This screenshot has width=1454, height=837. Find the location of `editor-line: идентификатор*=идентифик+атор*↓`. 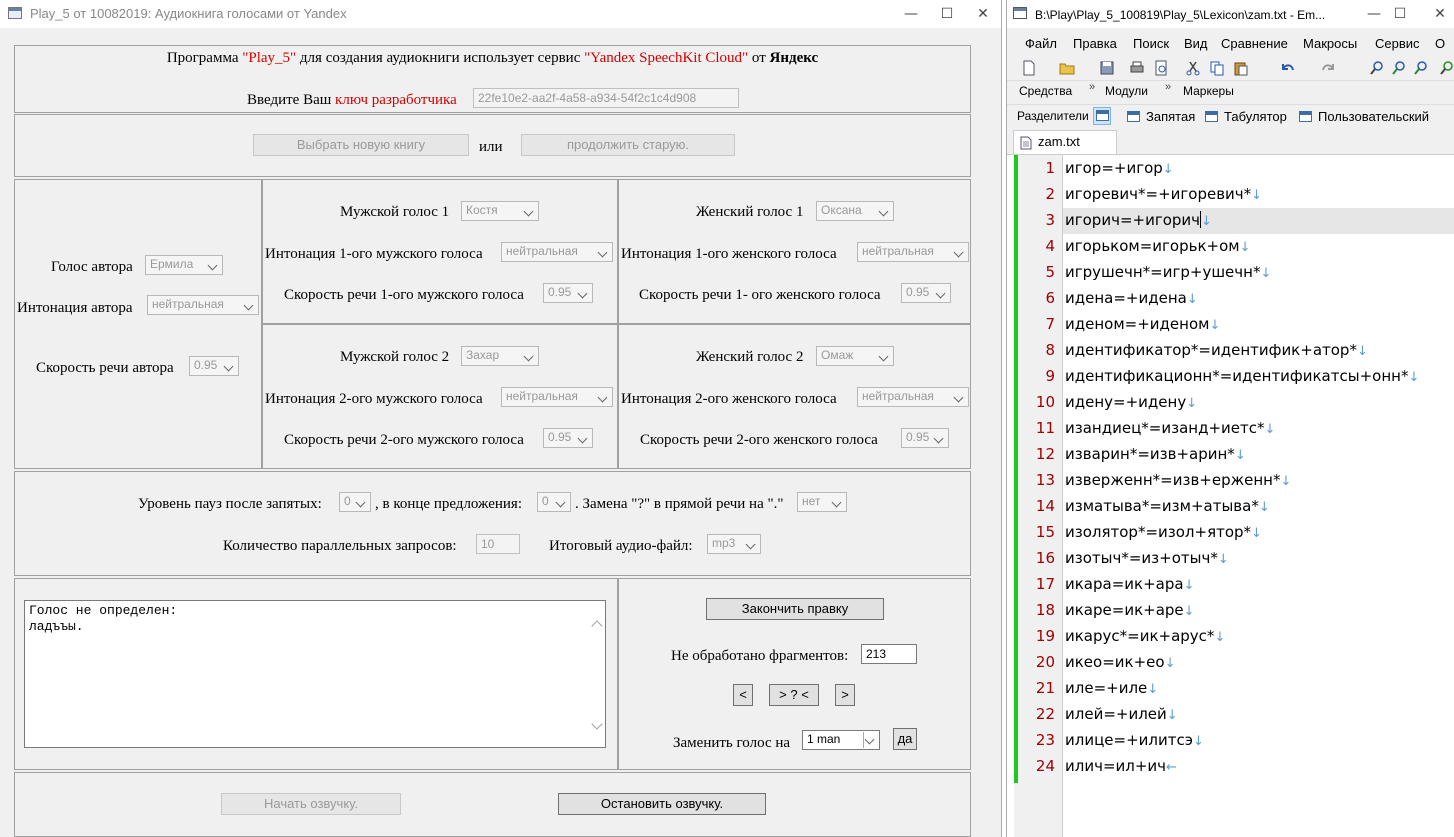

editor-line: идентификатор*=идентифик+атор*↓ is located at coordinates (1216, 350).